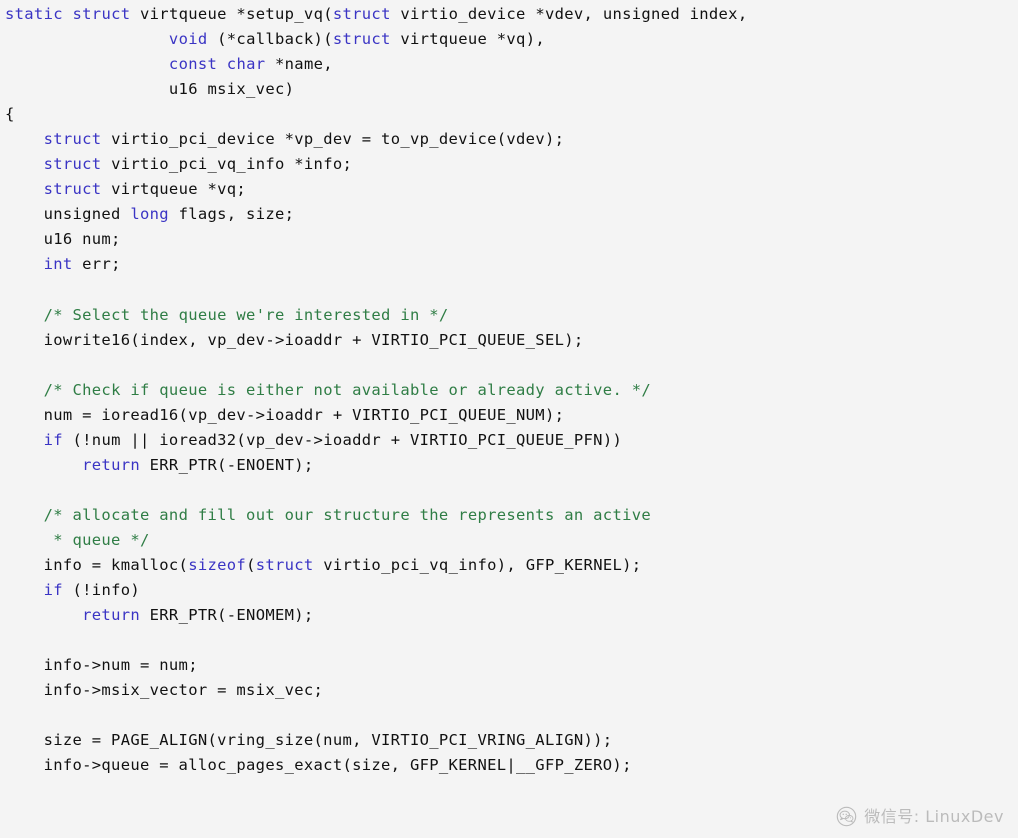 This screenshot has height=838, width=1018. I want to click on code-token: ERR_PTR(-ENOENT);, so click(227, 464).